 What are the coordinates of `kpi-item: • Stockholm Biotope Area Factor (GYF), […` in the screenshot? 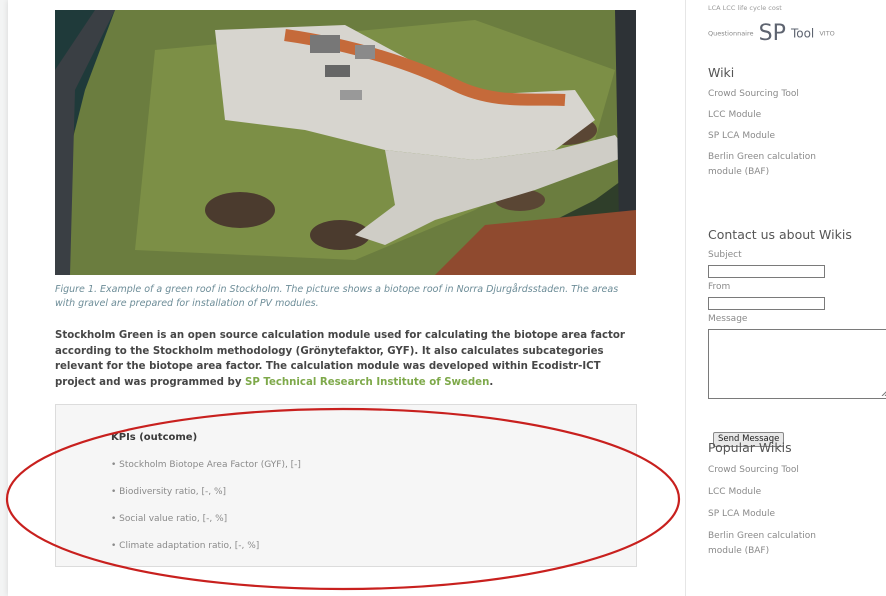 It's located at (206, 465).